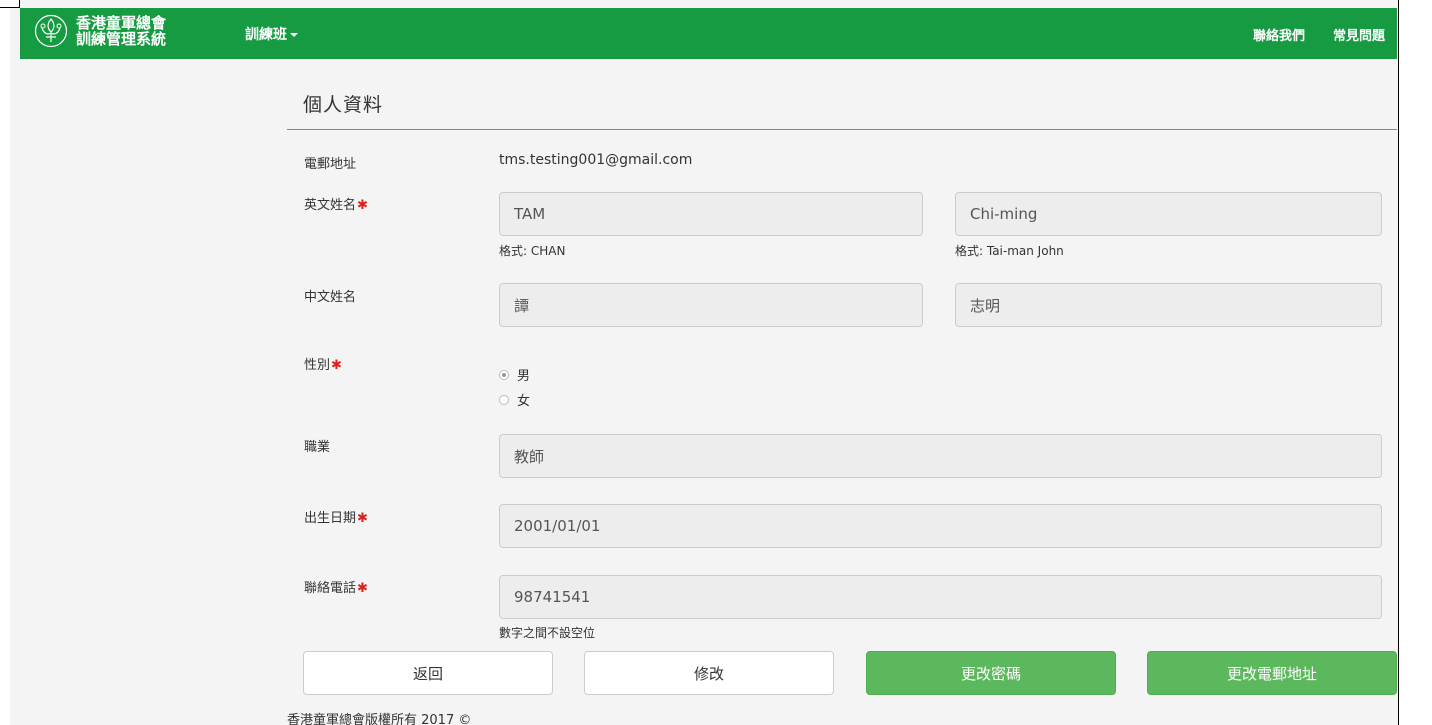 The height and width of the screenshot is (725, 1432). What do you see at coordinates (10, 4) in the screenshot?
I see `window-frame-corner` at bounding box center [10, 4].